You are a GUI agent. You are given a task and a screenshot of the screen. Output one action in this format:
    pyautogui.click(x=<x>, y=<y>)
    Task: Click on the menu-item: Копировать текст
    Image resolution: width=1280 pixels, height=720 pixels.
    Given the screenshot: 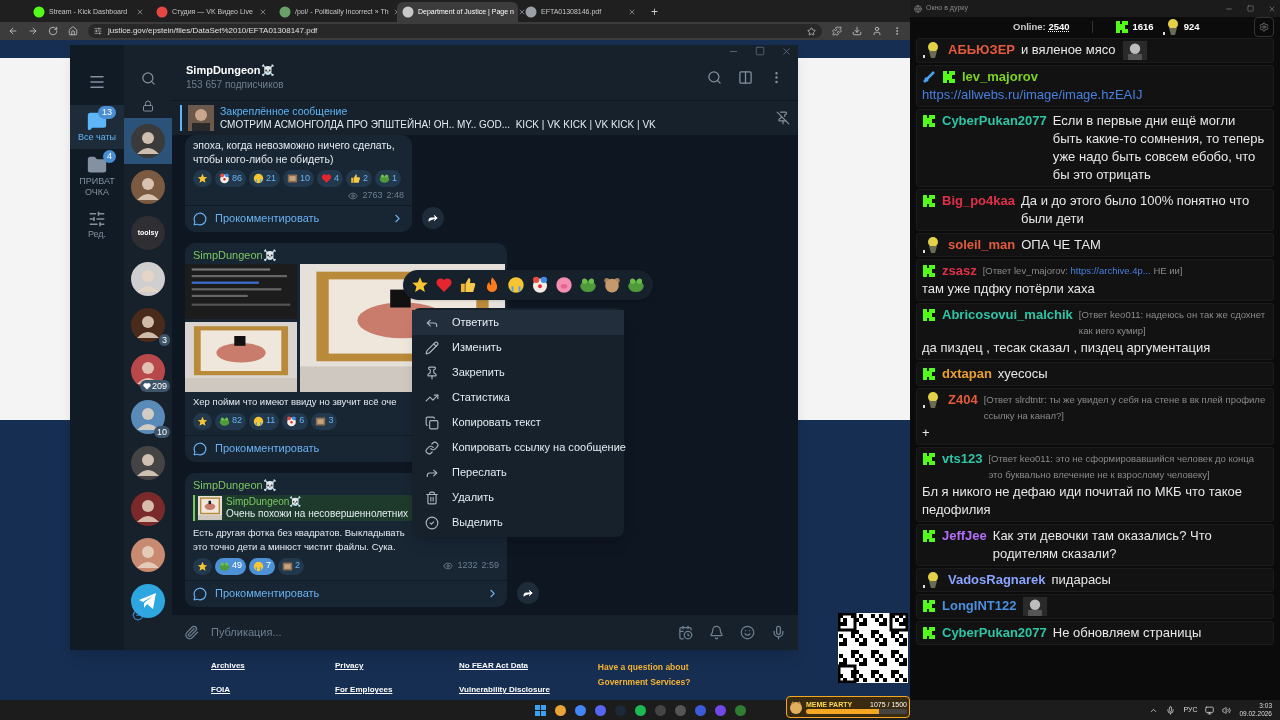 What is the action you would take?
    pyautogui.click(x=518, y=422)
    